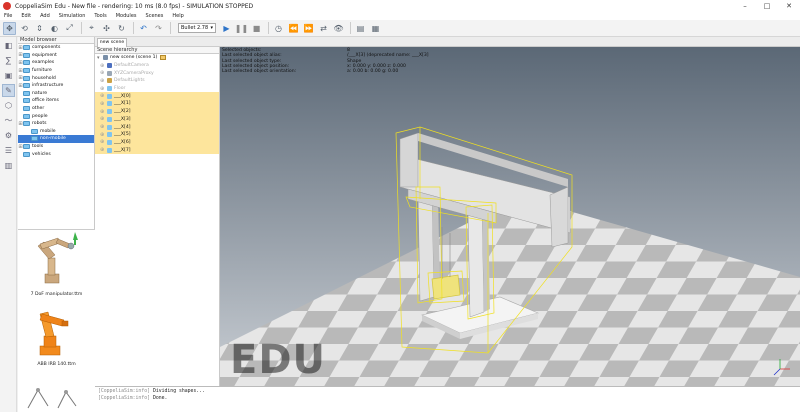 Image resolution: width=800 pixels, height=412 pixels. What do you see at coordinates (56, 116) in the screenshot?
I see `model-folder-item: people` at bounding box center [56, 116].